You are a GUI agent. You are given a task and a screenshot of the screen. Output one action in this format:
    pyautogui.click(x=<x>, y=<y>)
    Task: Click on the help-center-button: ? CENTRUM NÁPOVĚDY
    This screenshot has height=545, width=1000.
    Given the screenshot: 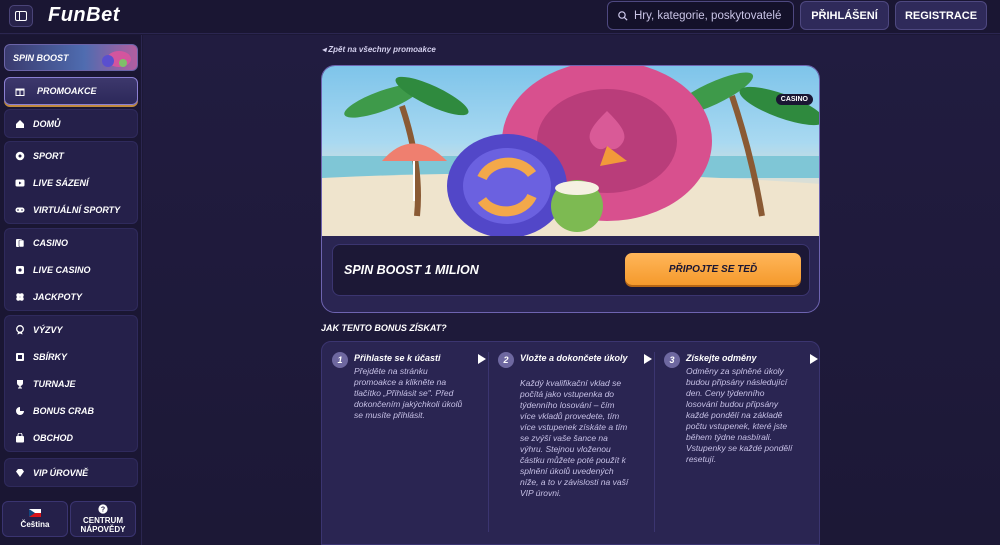 What is the action you would take?
    pyautogui.click(x=103, y=519)
    